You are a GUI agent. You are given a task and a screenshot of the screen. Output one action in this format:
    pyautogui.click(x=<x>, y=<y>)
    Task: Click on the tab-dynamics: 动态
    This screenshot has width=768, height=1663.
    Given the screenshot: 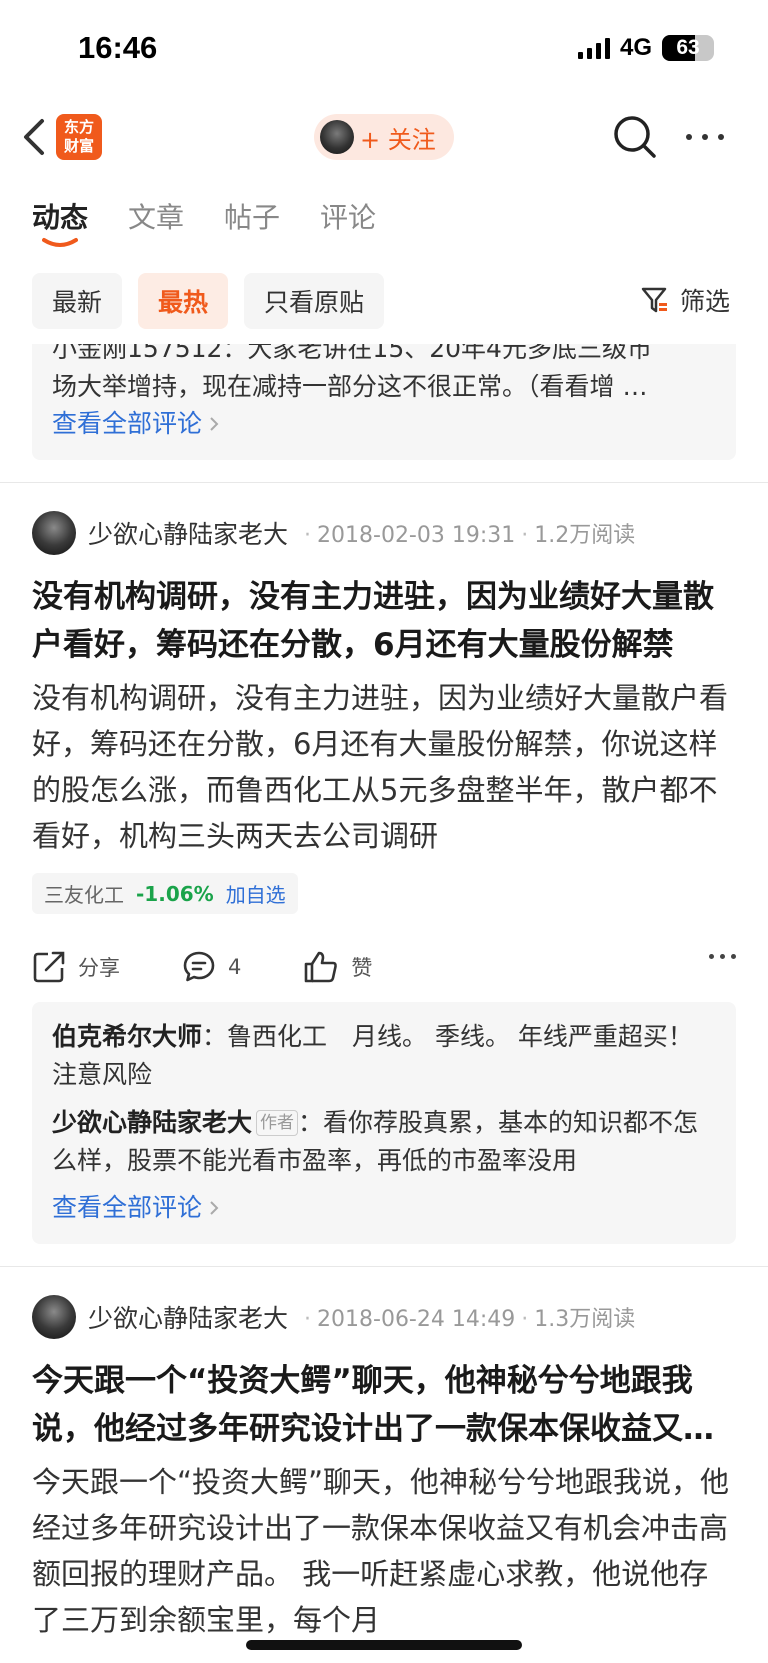 What is the action you would take?
    pyautogui.click(x=60, y=221)
    